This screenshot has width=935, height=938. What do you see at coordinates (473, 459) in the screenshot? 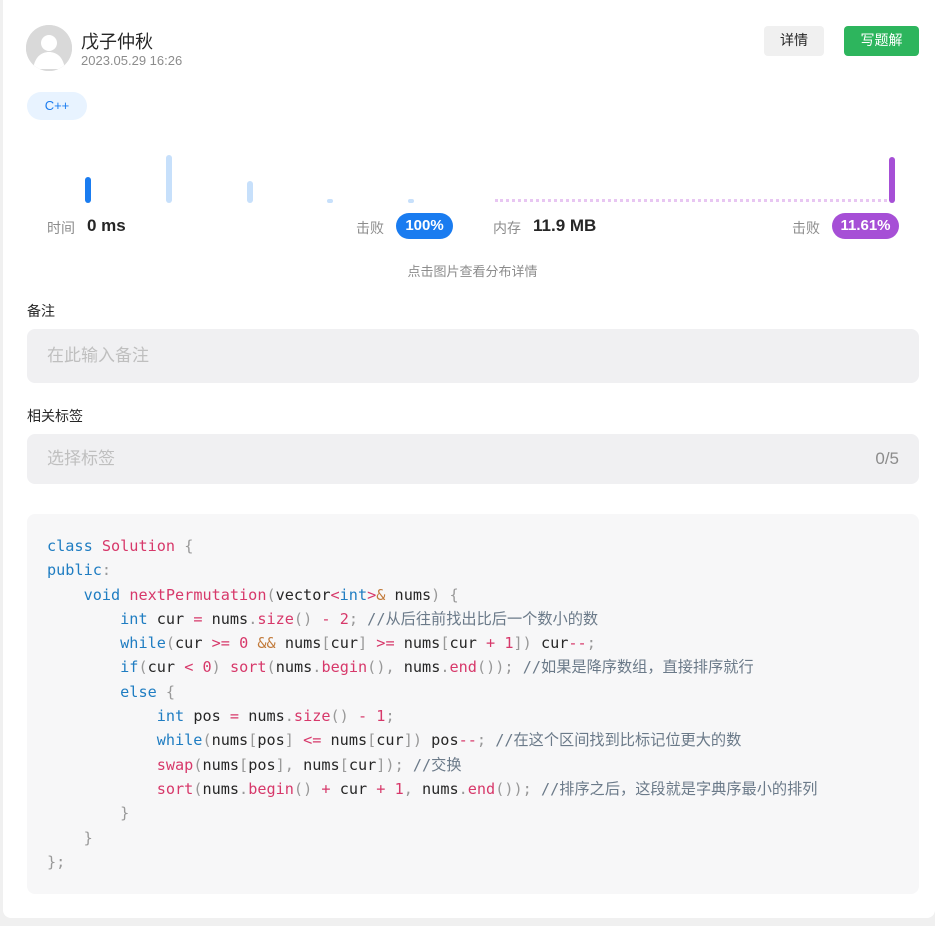
I see `tag-selector: 选择标签 0/5` at bounding box center [473, 459].